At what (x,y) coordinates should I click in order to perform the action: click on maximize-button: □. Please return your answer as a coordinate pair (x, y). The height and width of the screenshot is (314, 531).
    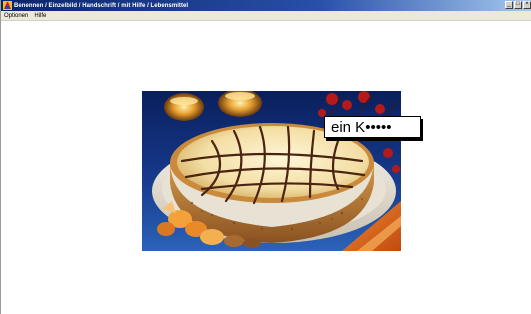
    Looking at the image, I should click on (518, 5).